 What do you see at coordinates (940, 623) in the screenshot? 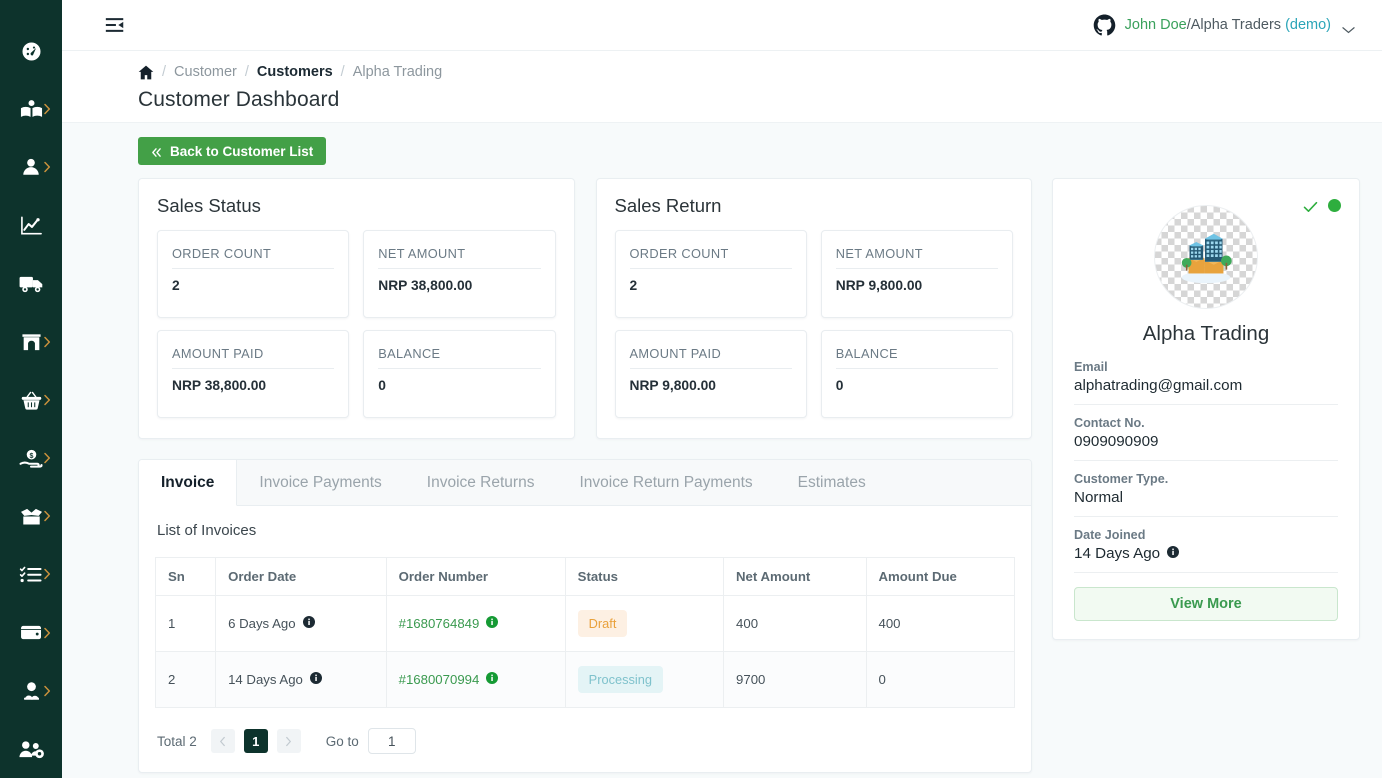
I see `cell-amount-due: 400` at bounding box center [940, 623].